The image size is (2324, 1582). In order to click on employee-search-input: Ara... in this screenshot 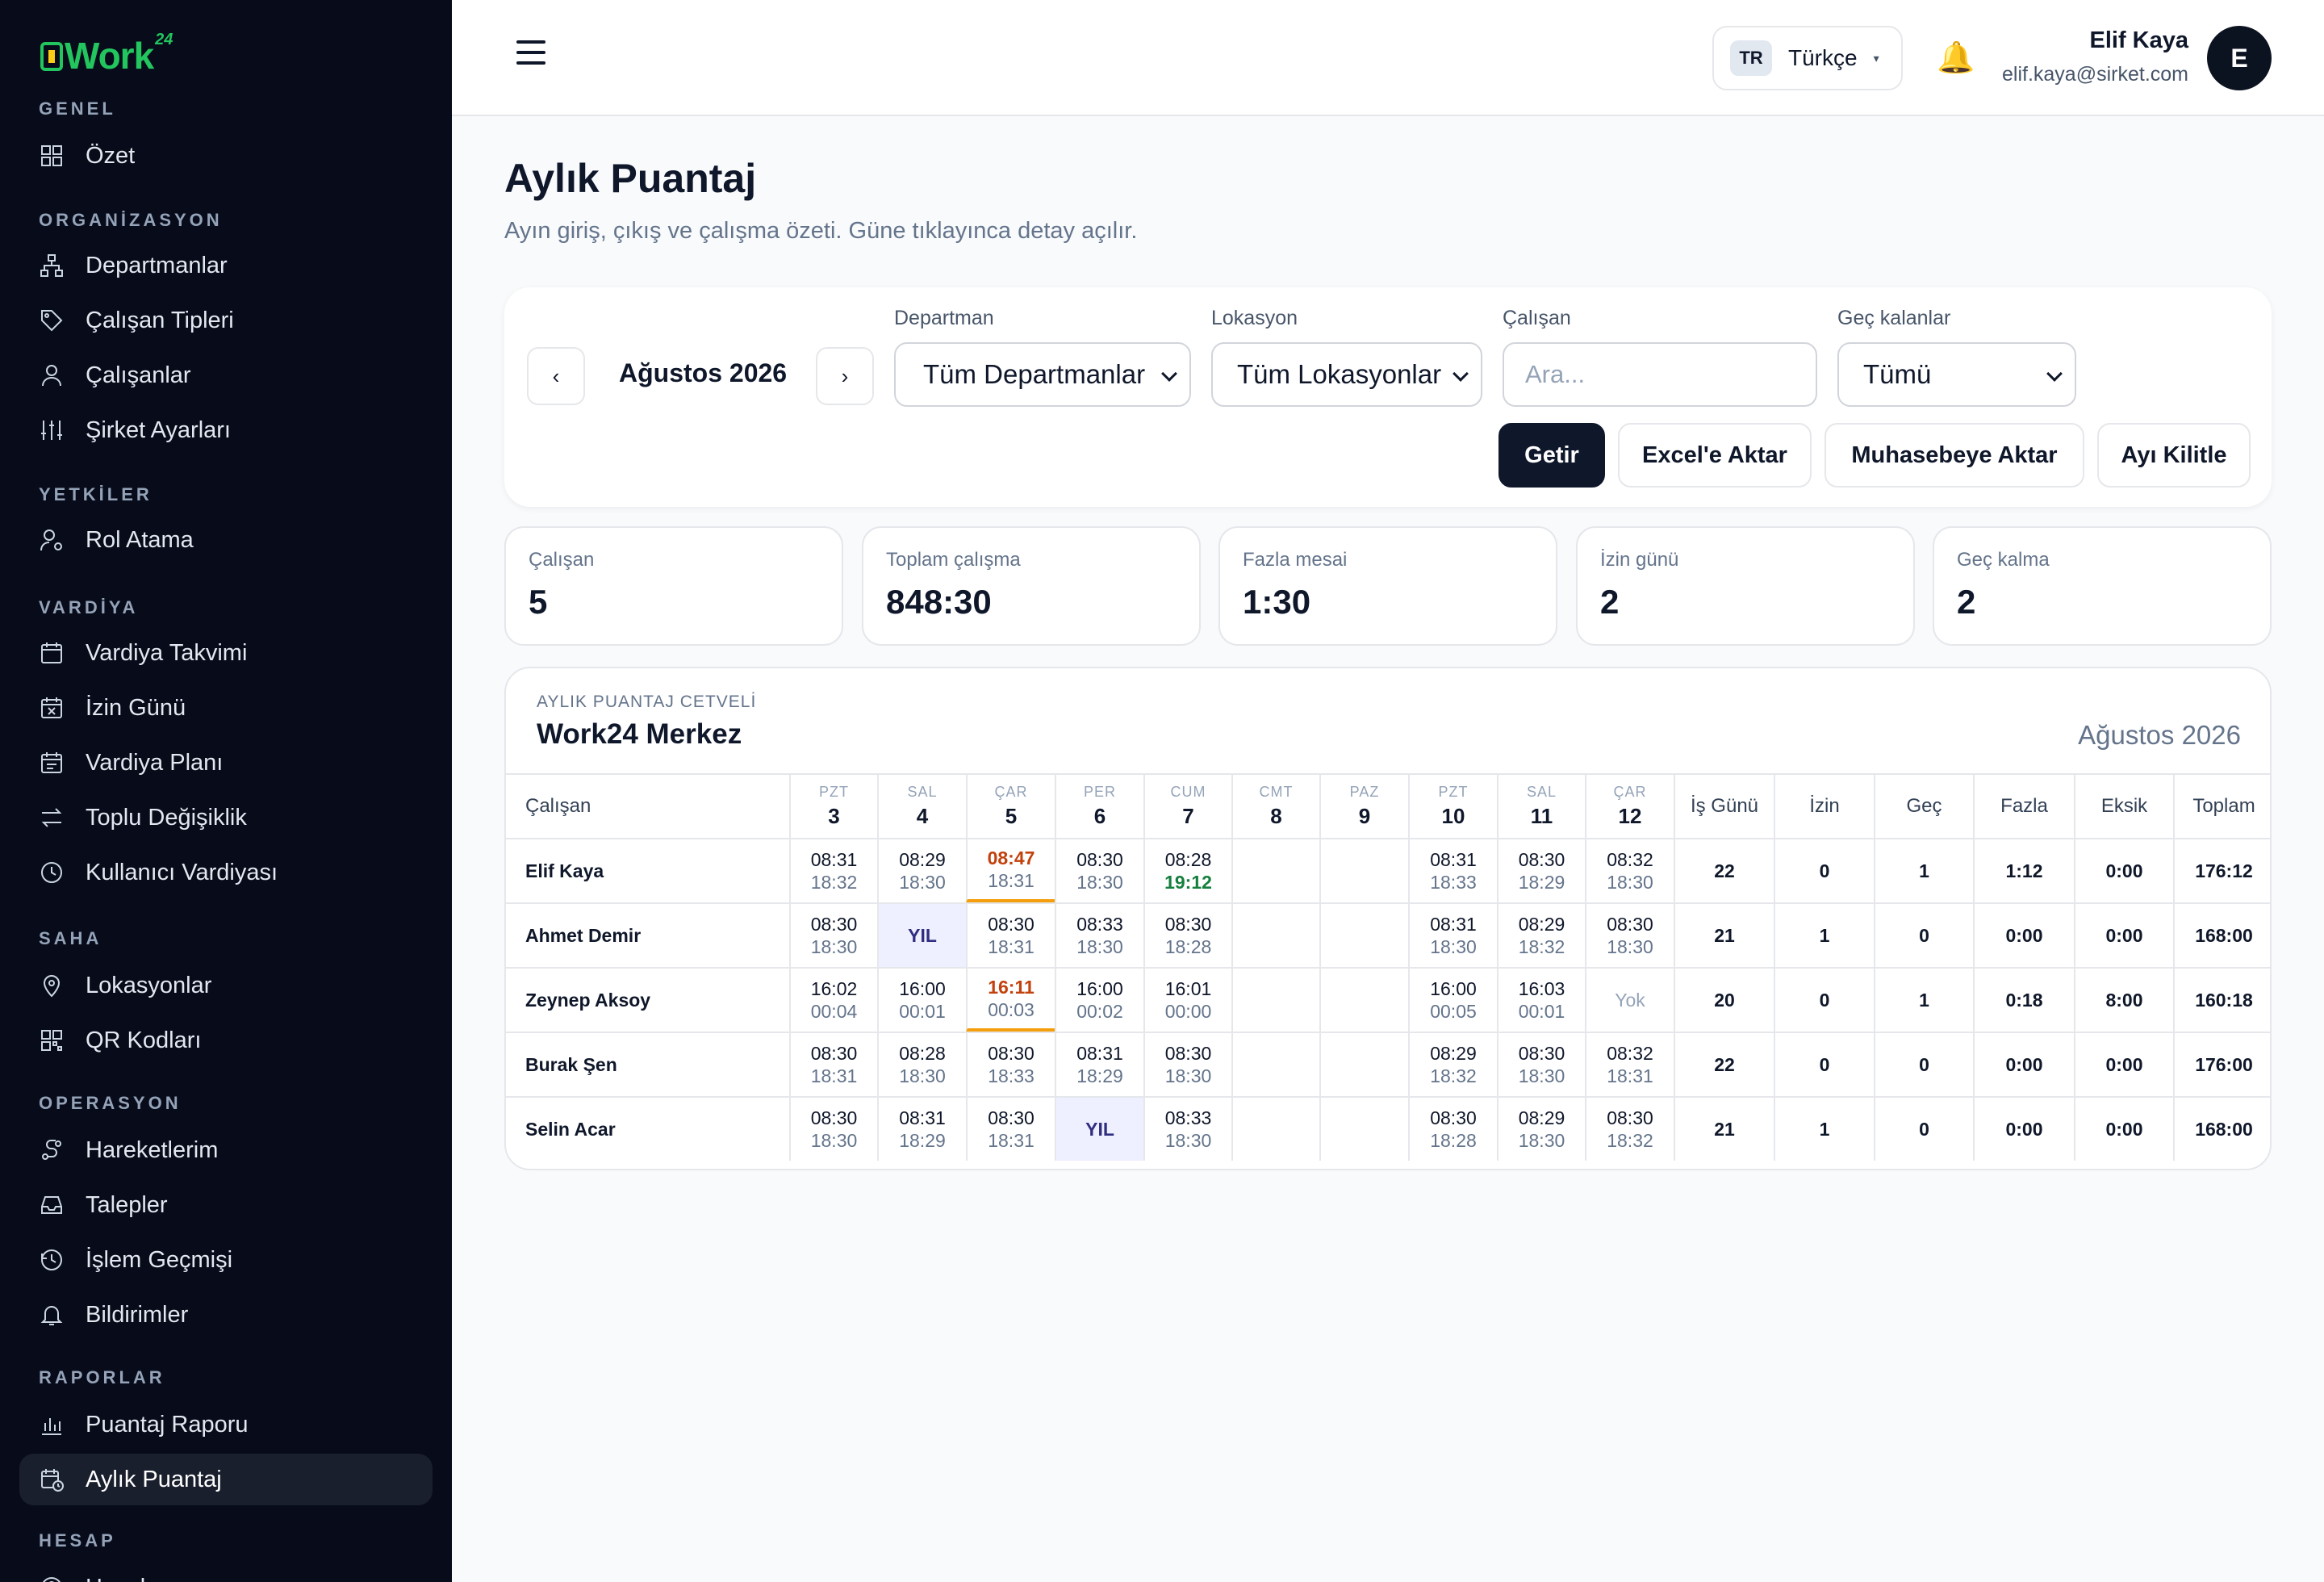, I will do `click(1660, 374)`.